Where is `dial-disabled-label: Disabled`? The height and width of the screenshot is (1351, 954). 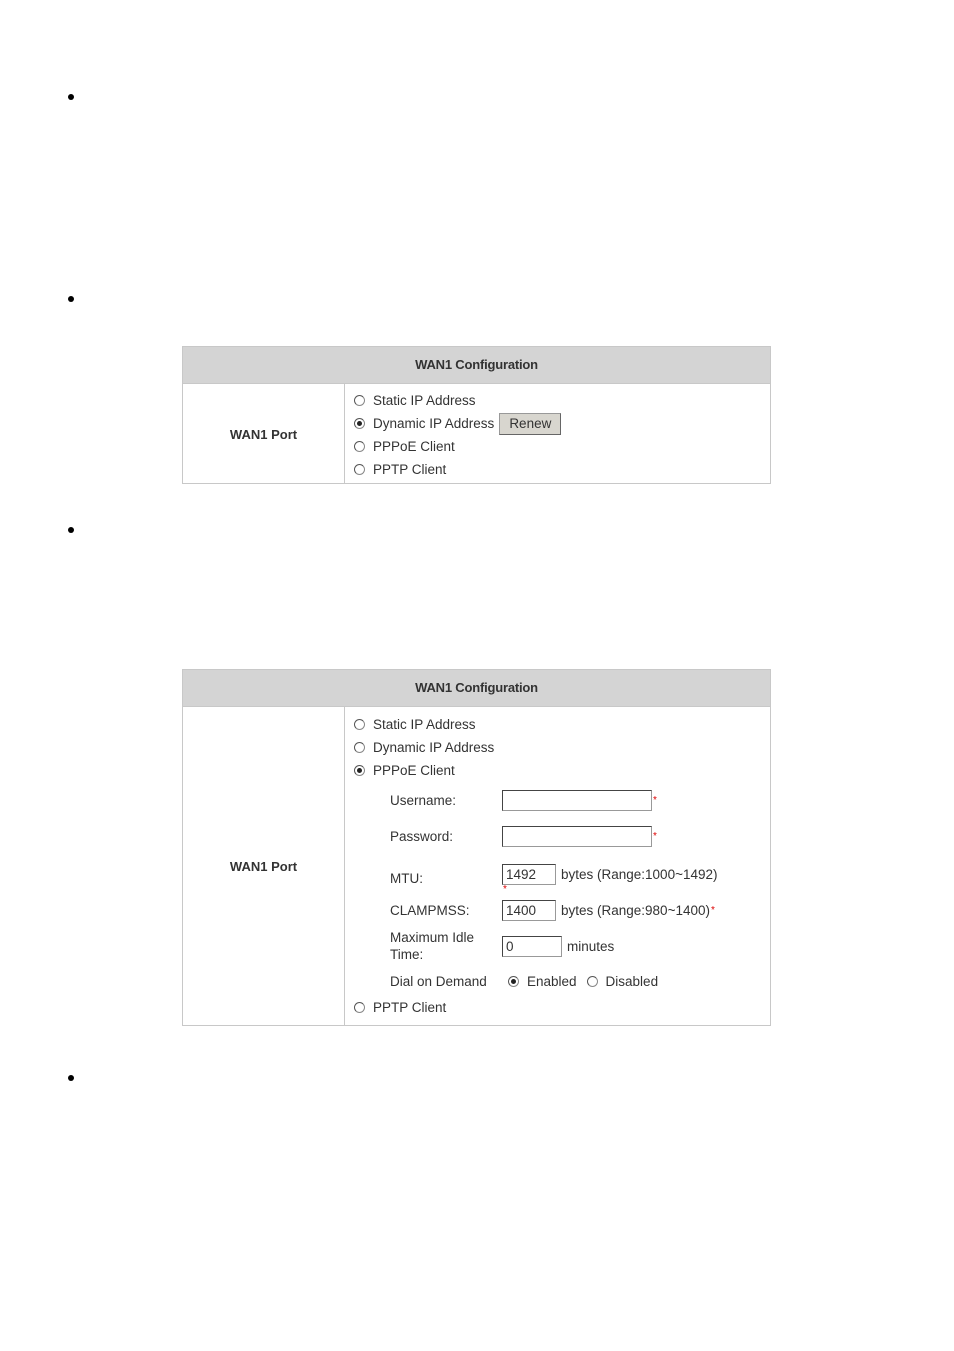 dial-disabled-label: Disabled is located at coordinates (632, 981).